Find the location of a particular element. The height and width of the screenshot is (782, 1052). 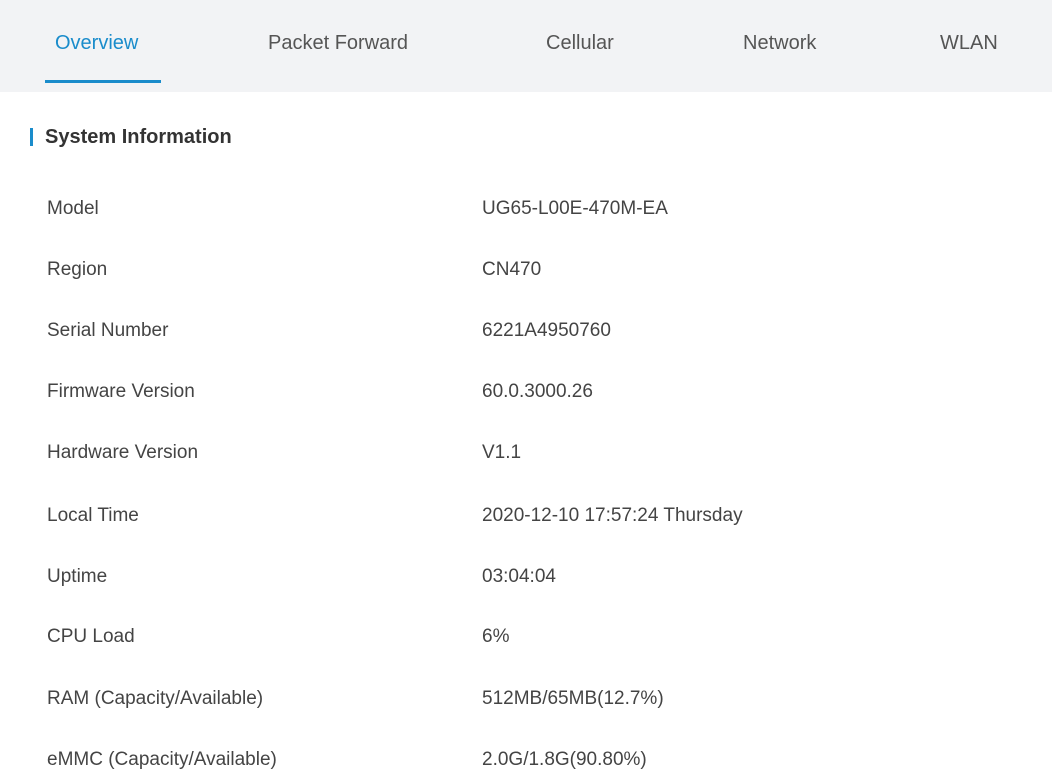

info-label: CPU Load is located at coordinates (91, 636).